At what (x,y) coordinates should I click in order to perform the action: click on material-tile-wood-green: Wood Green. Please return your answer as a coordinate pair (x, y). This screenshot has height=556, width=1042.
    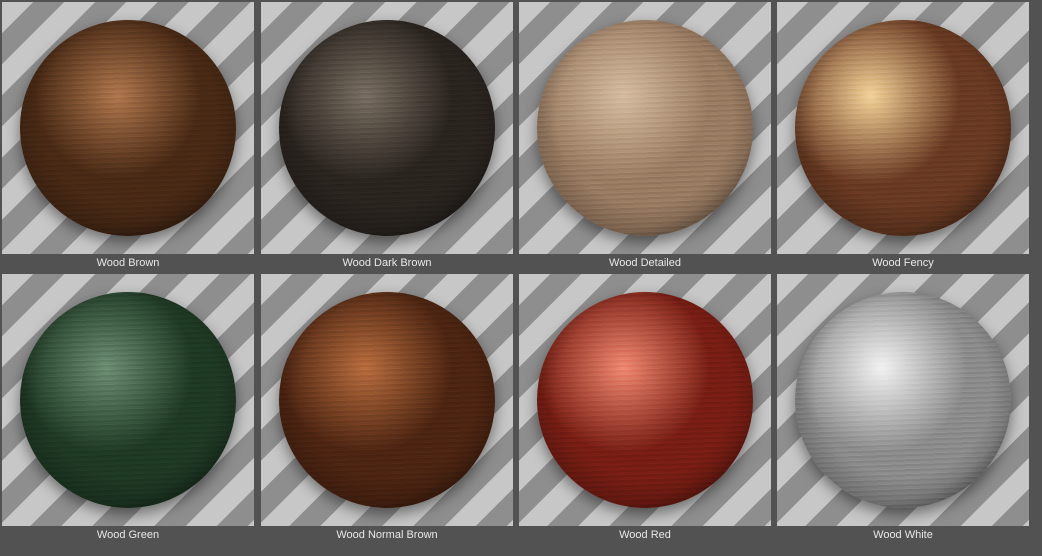
    Looking at the image, I should click on (128, 409).